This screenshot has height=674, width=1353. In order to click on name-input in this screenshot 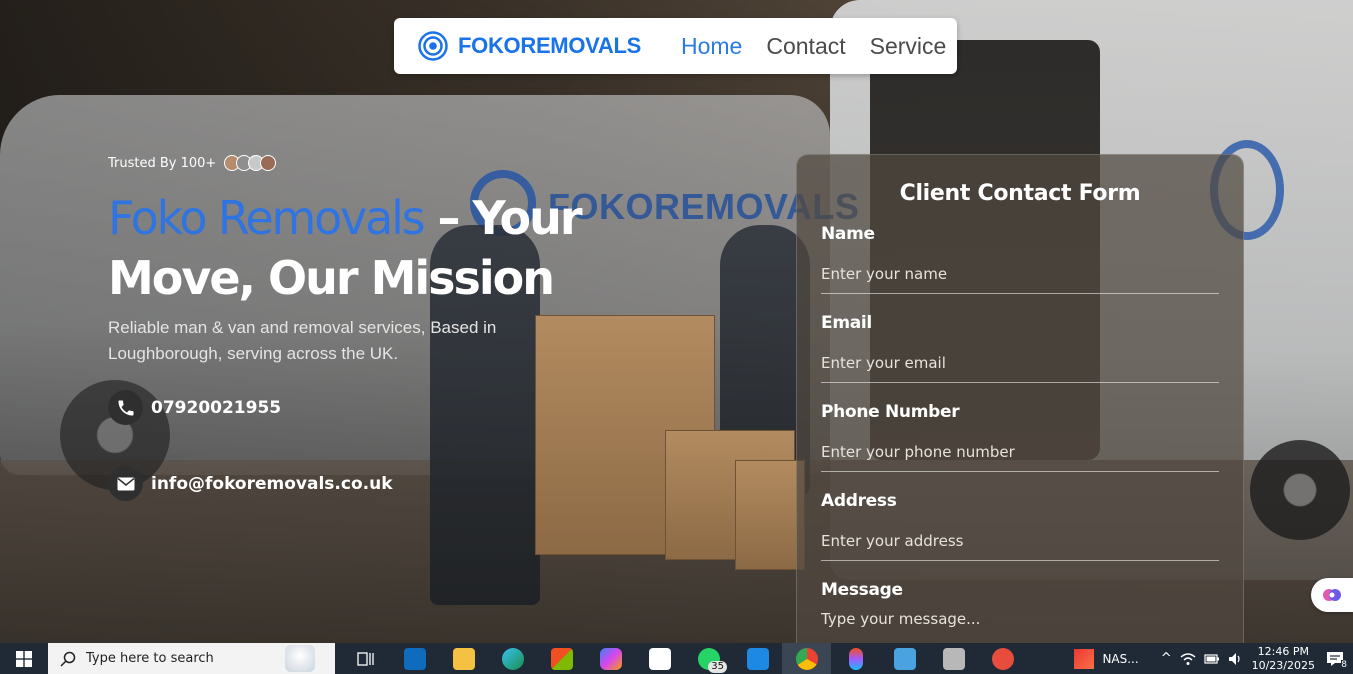, I will do `click(1020, 274)`.